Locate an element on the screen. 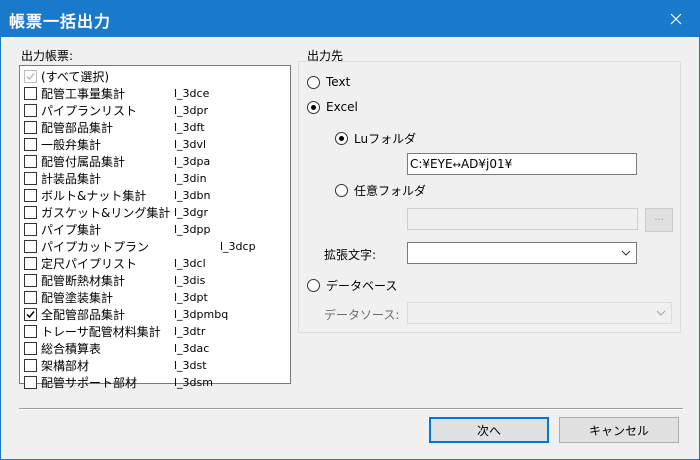  radio-excel: Excel is located at coordinates (332, 107).